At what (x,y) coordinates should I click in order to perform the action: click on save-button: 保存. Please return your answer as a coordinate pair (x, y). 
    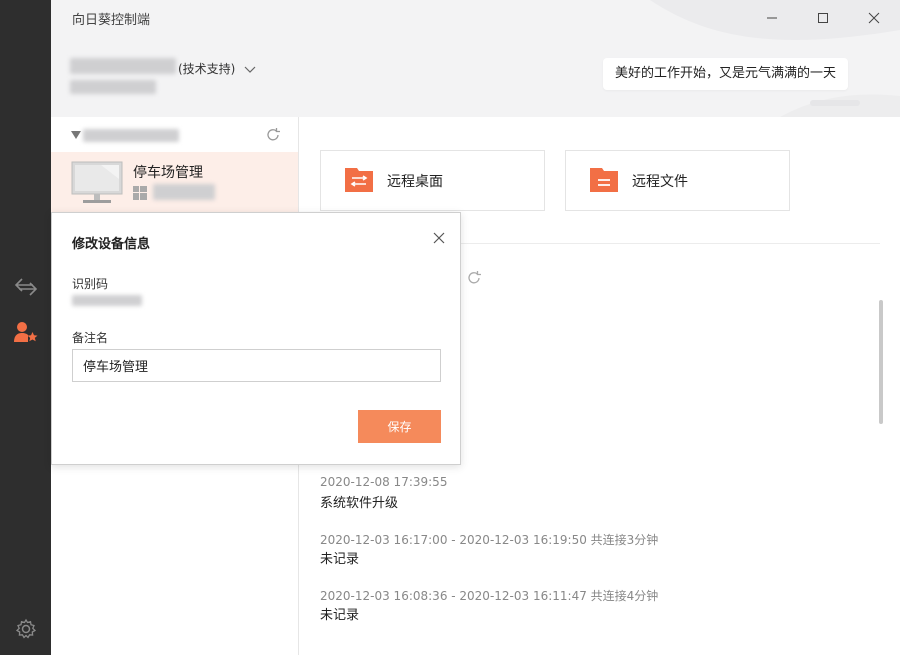
    Looking at the image, I should click on (399, 426).